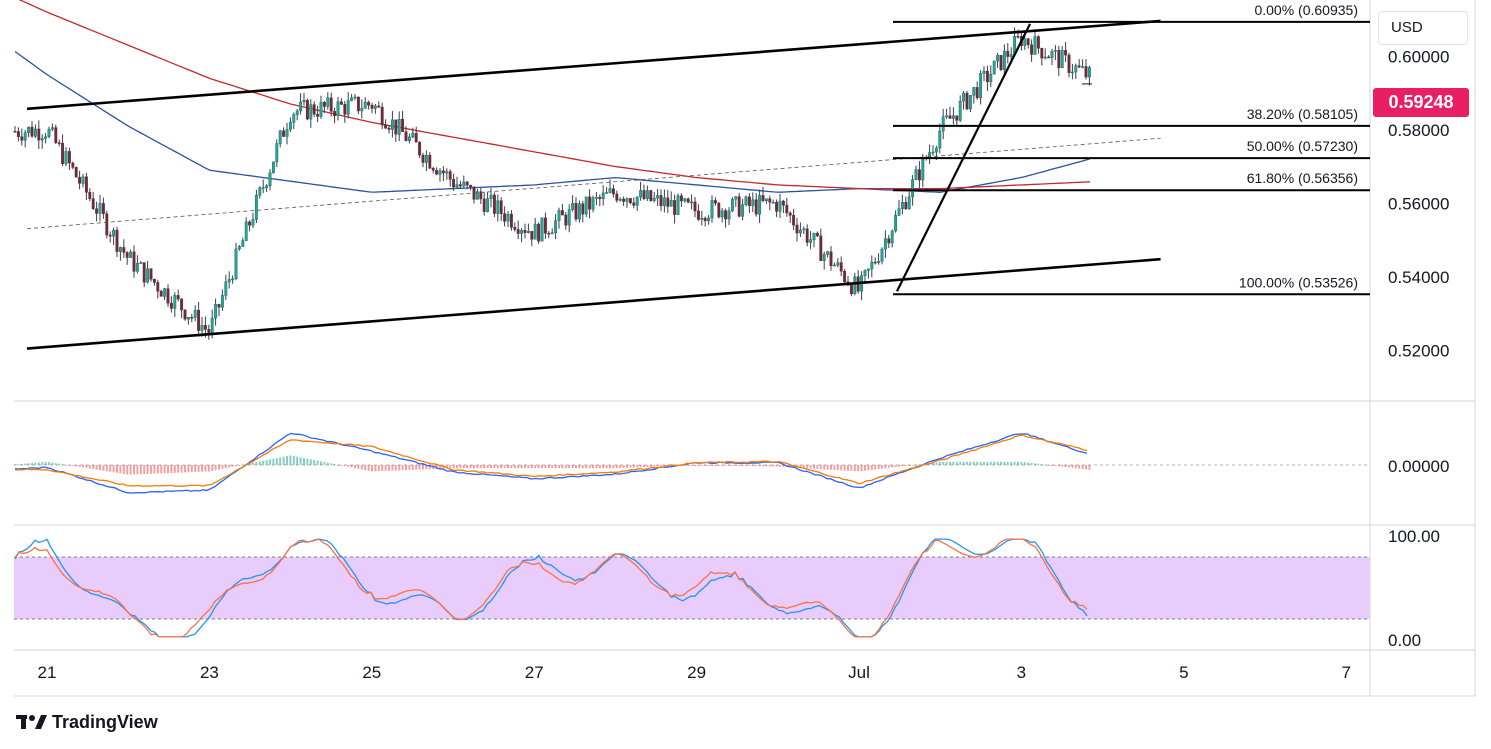 The image size is (1491, 749). I want to click on tradingview-brand: TradingView, so click(87, 722).